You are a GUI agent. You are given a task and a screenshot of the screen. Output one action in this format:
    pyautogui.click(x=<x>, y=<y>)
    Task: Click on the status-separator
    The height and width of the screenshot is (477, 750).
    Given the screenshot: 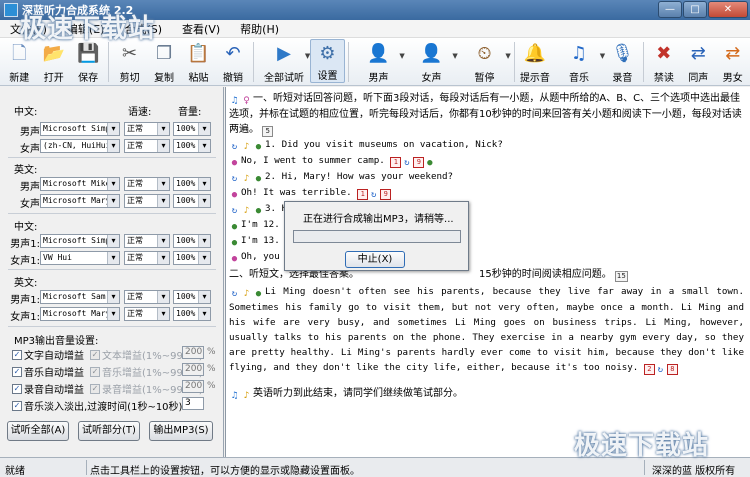 What is the action you would take?
    pyautogui.click(x=86, y=467)
    